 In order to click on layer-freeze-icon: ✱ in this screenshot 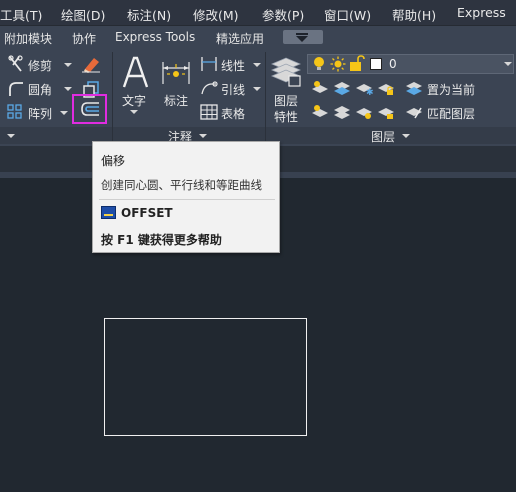, I will do `click(364, 88)`.